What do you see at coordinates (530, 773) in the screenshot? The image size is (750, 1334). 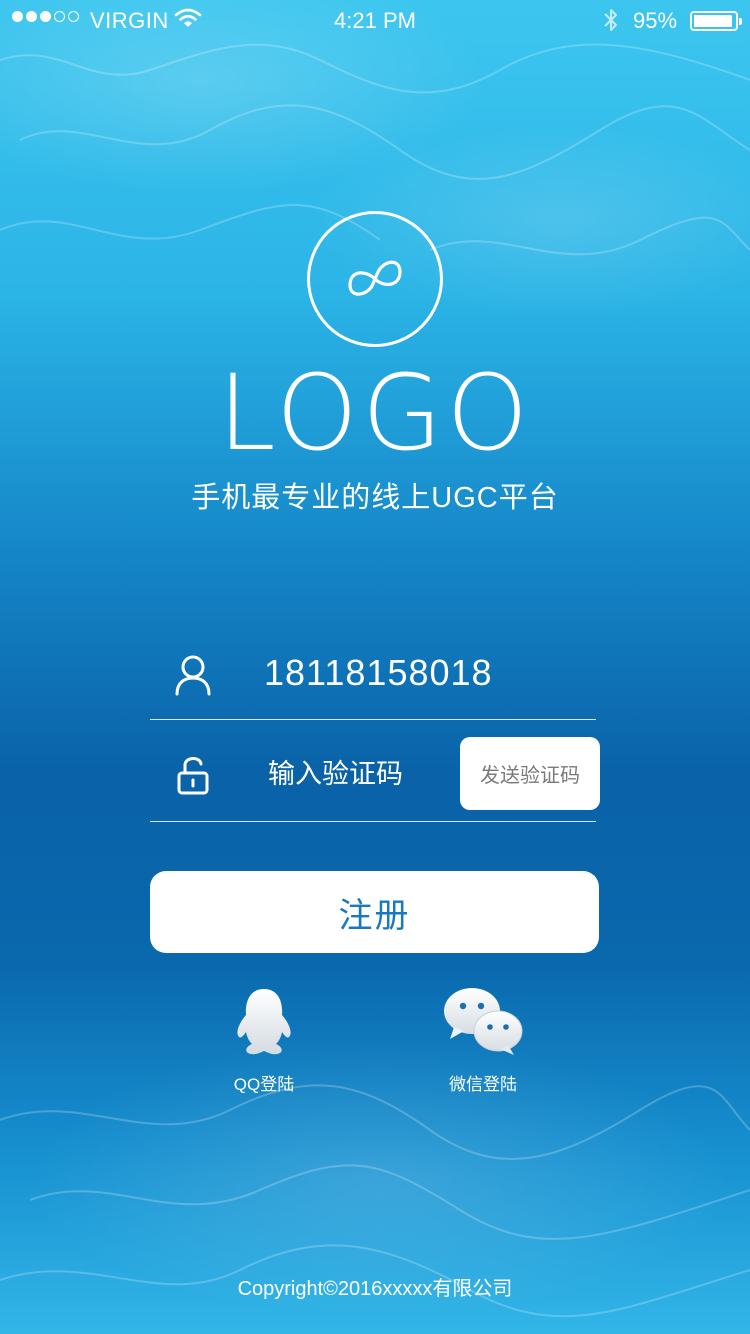 I see `send-code-button: 发送验证码` at bounding box center [530, 773].